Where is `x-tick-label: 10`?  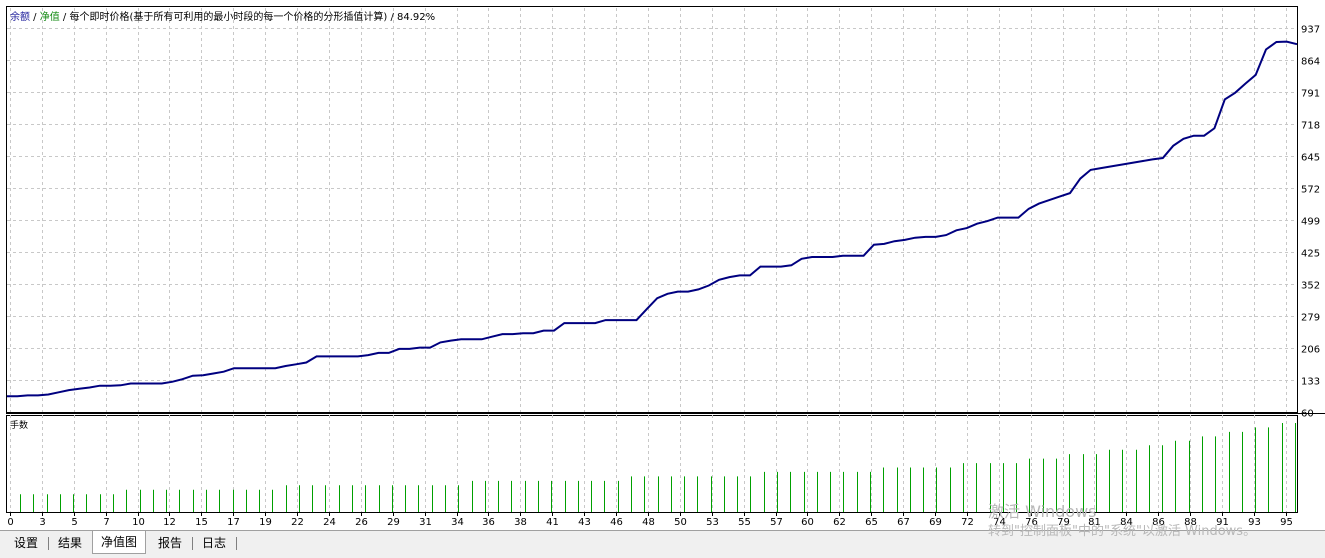 x-tick-label: 10 is located at coordinates (138, 522).